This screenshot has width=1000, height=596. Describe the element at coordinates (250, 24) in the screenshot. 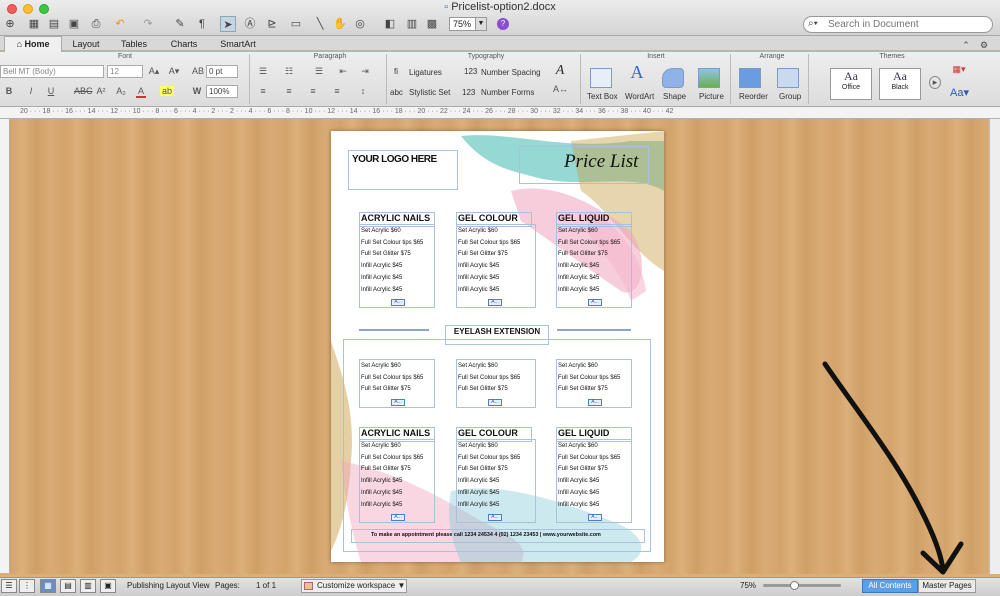

I see `text-box-icon: Ⓐ` at that location.